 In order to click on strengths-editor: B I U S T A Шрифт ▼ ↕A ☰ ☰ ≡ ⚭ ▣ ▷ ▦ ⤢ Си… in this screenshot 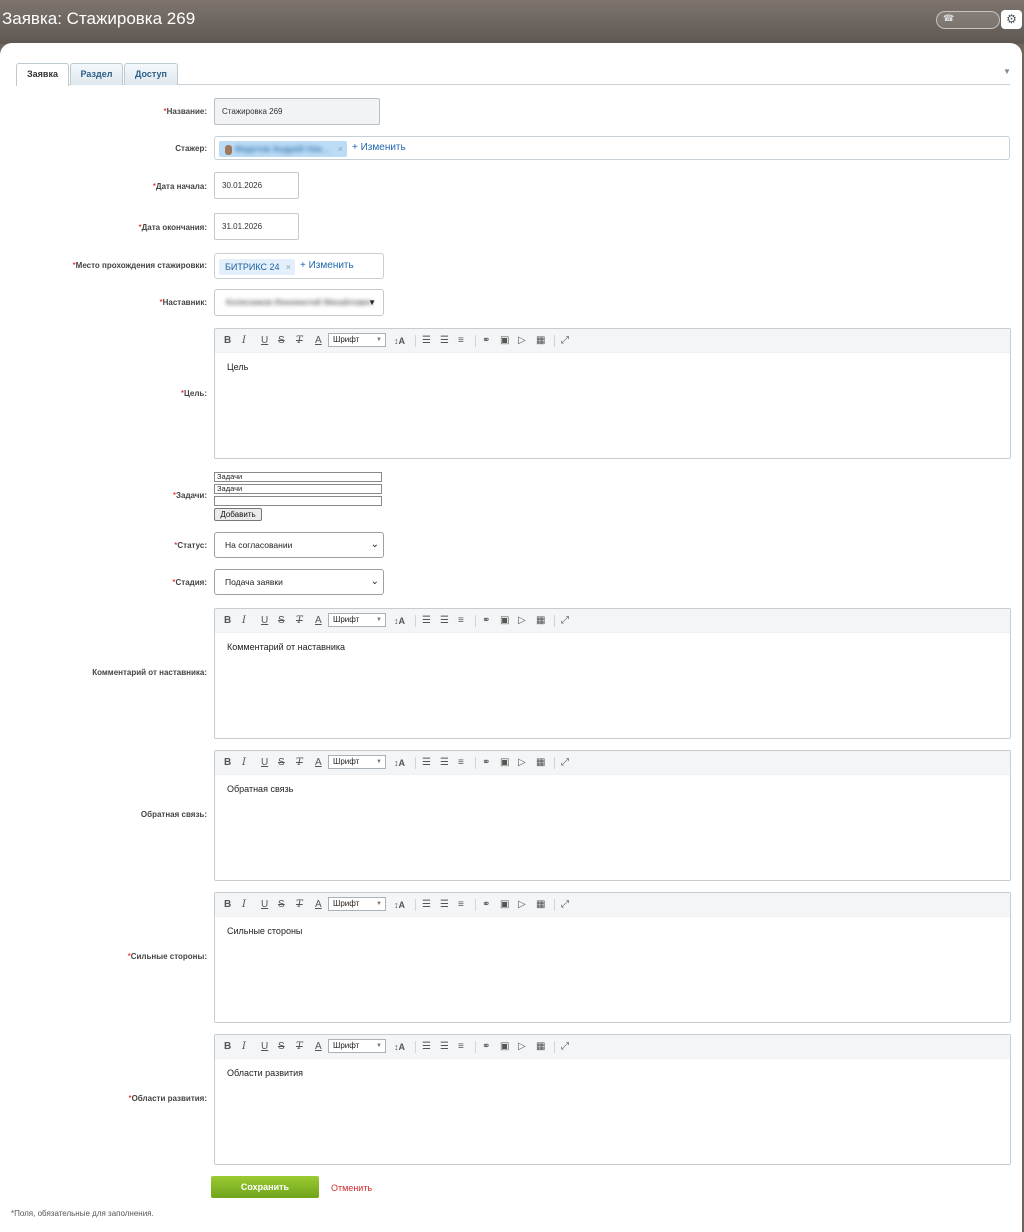, I will do `click(612, 957)`.